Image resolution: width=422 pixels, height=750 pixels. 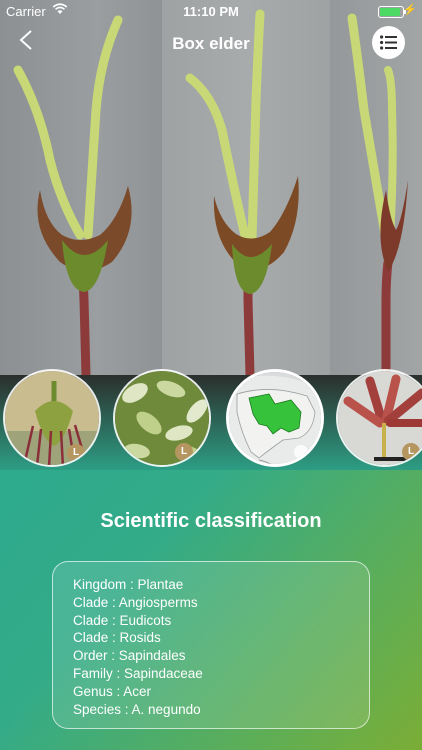 I want to click on status-time: 11:10 PM, so click(x=211, y=11).